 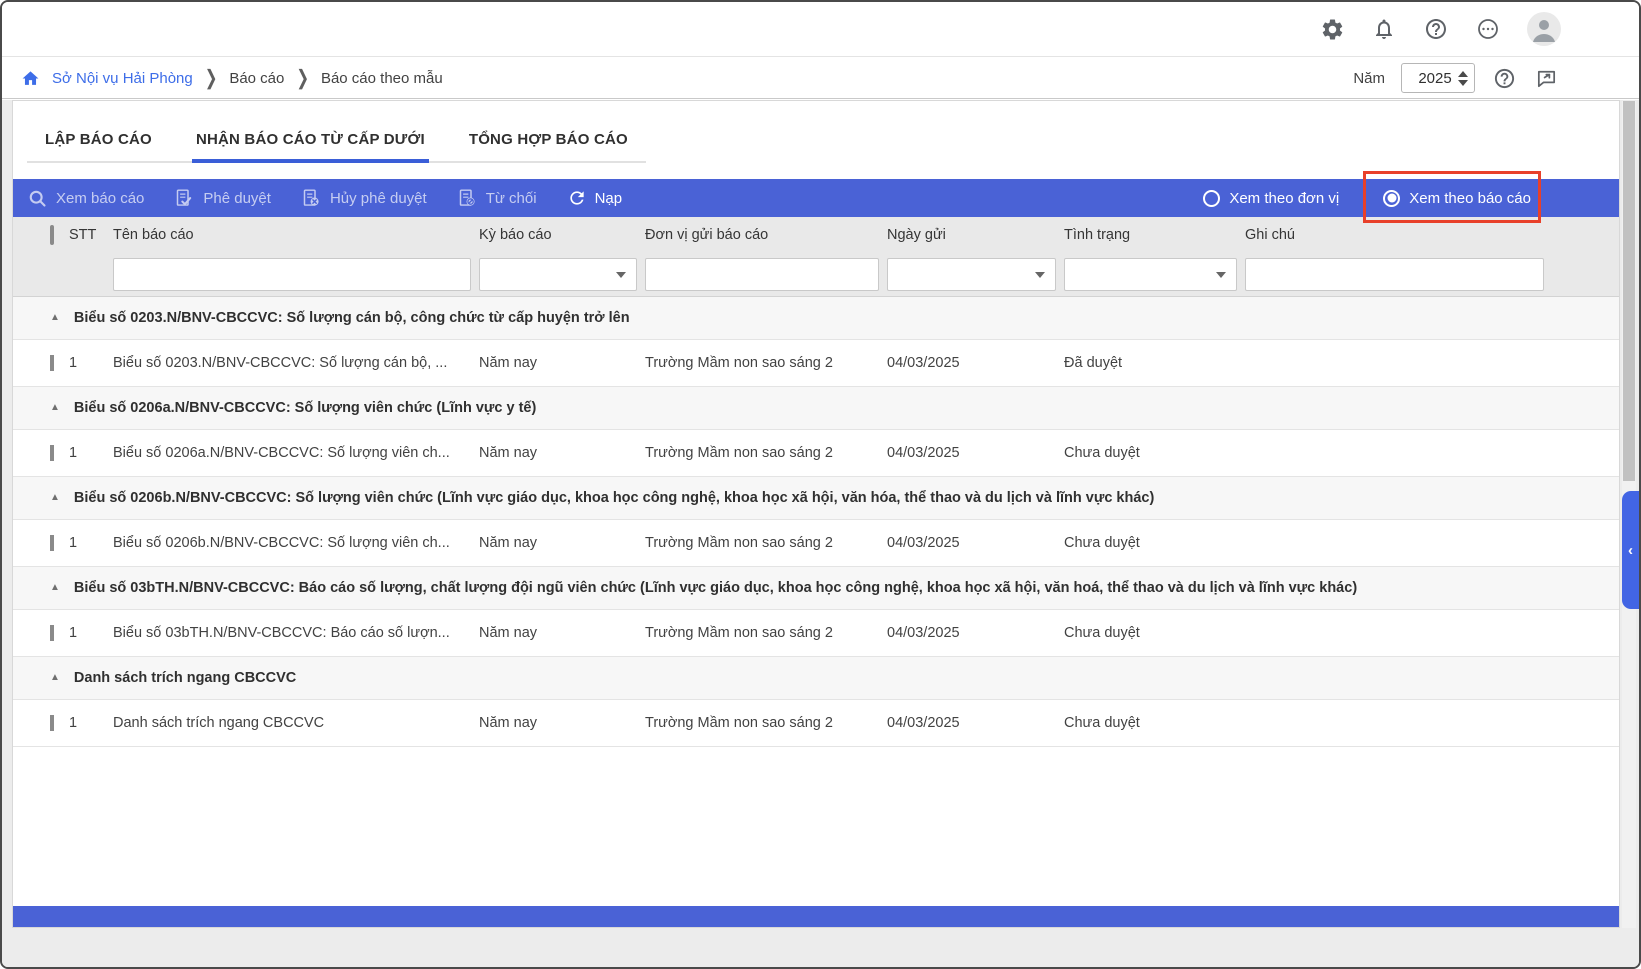 What do you see at coordinates (310, 141) in the screenshot?
I see `tab-nhan-bao-cao-tu-cap-duoi: NHẬN BÁO CÁO TỪ CẤP DƯỚI` at bounding box center [310, 141].